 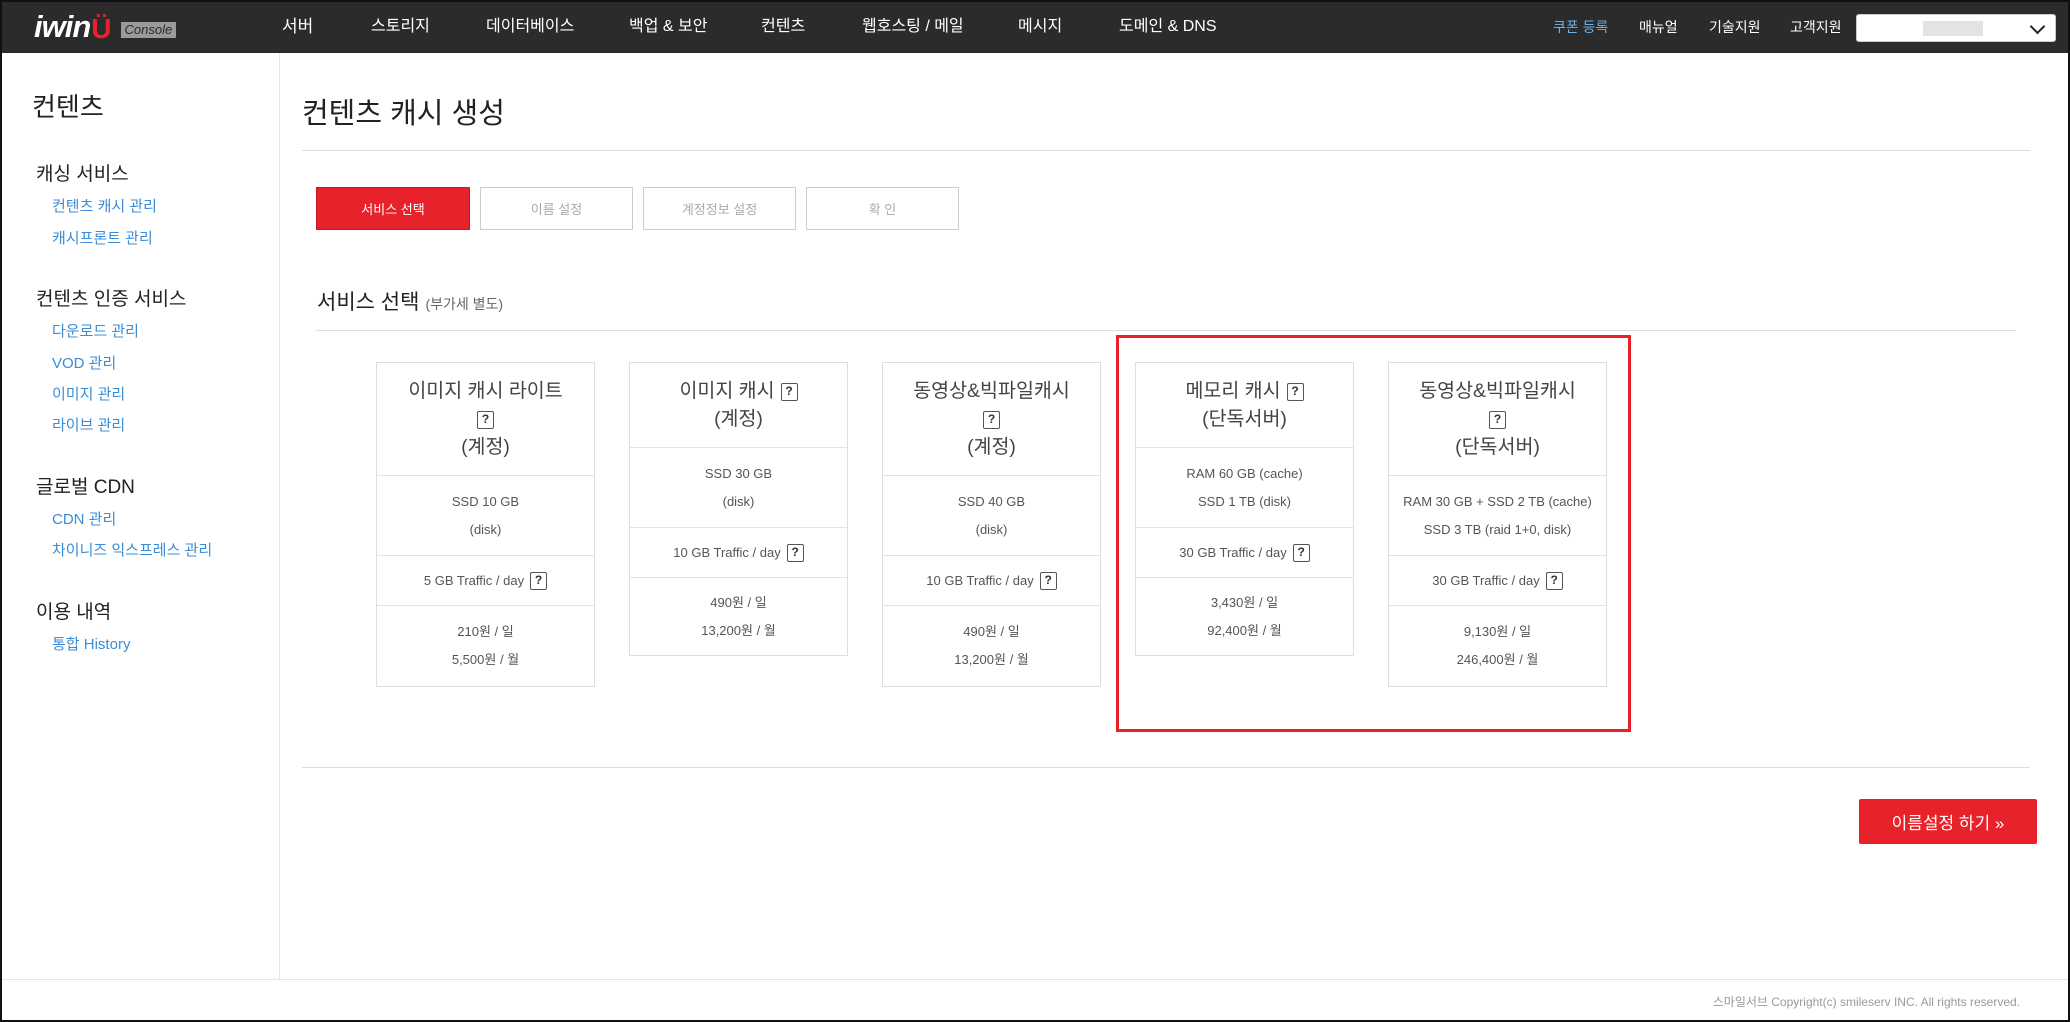 What do you see at coordinates (410, 301) in the screenshot?
I see `section-title: 서비스 선택 (부가세 별도)` at bounding box center [410, 301].